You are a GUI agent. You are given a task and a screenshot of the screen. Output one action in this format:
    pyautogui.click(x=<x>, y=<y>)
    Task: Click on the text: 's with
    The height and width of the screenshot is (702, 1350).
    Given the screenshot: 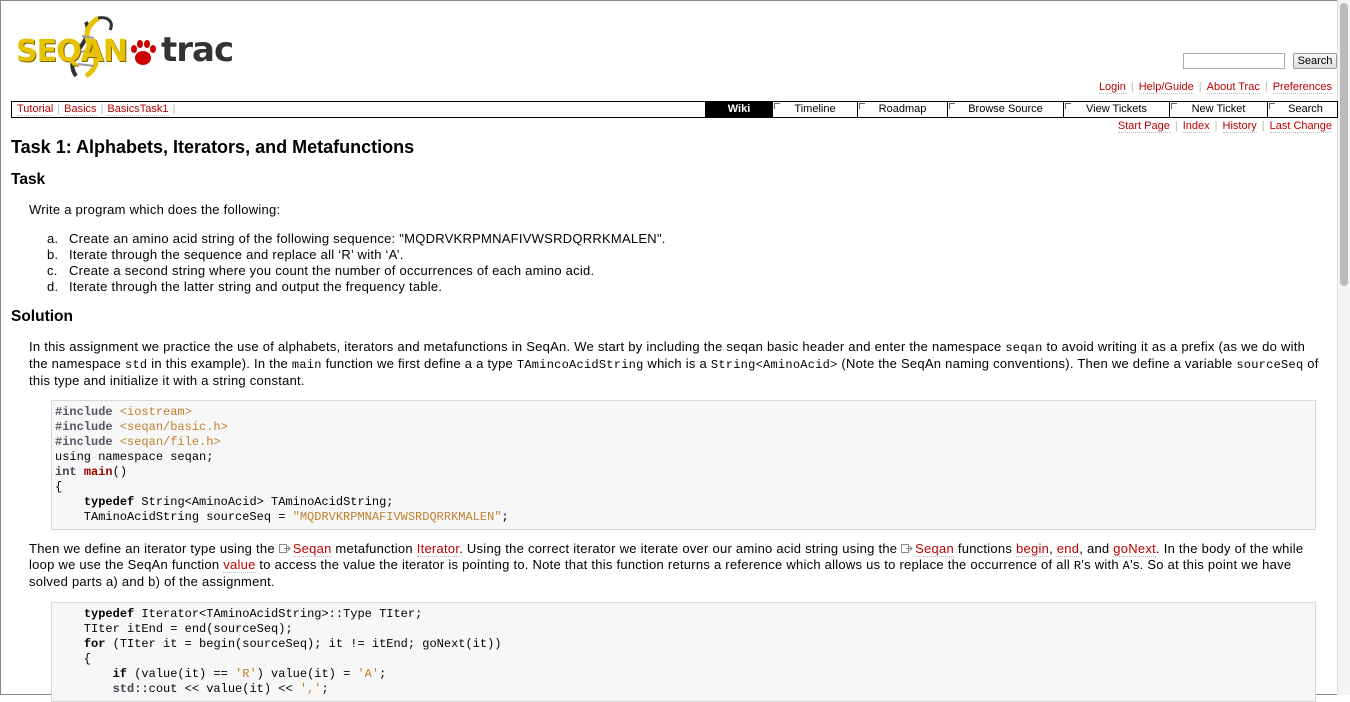 What is the action you would take?
    pyautogui.click(x=1102, y=564)
    